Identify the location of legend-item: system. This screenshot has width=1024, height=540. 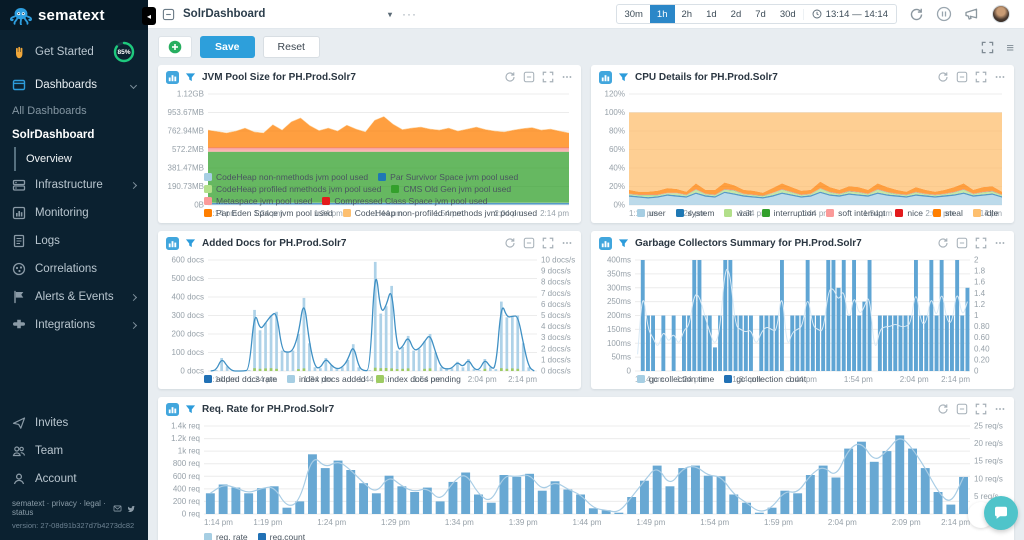
(694, 213).